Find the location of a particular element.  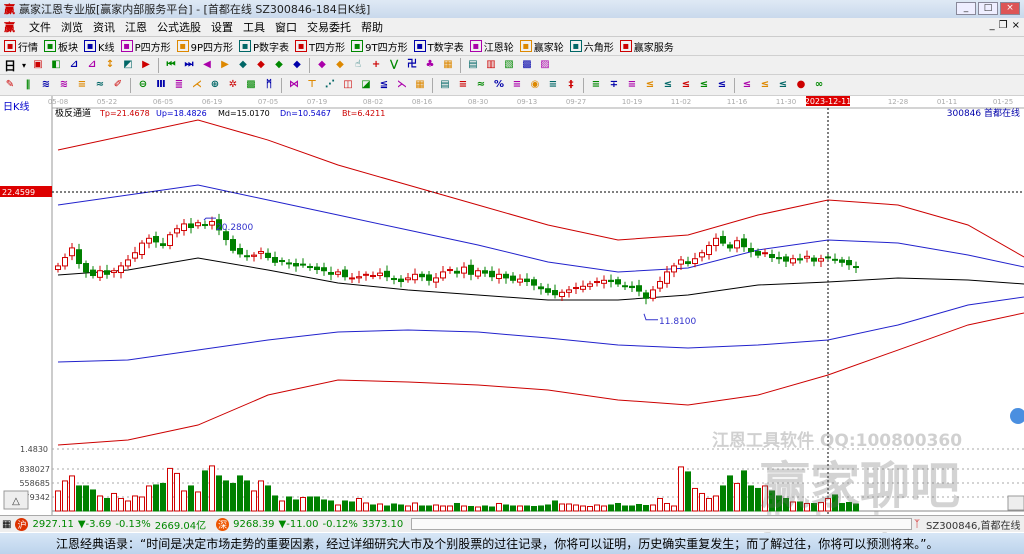

angle2-icon: ≤ is located at coordinates (686, 85).